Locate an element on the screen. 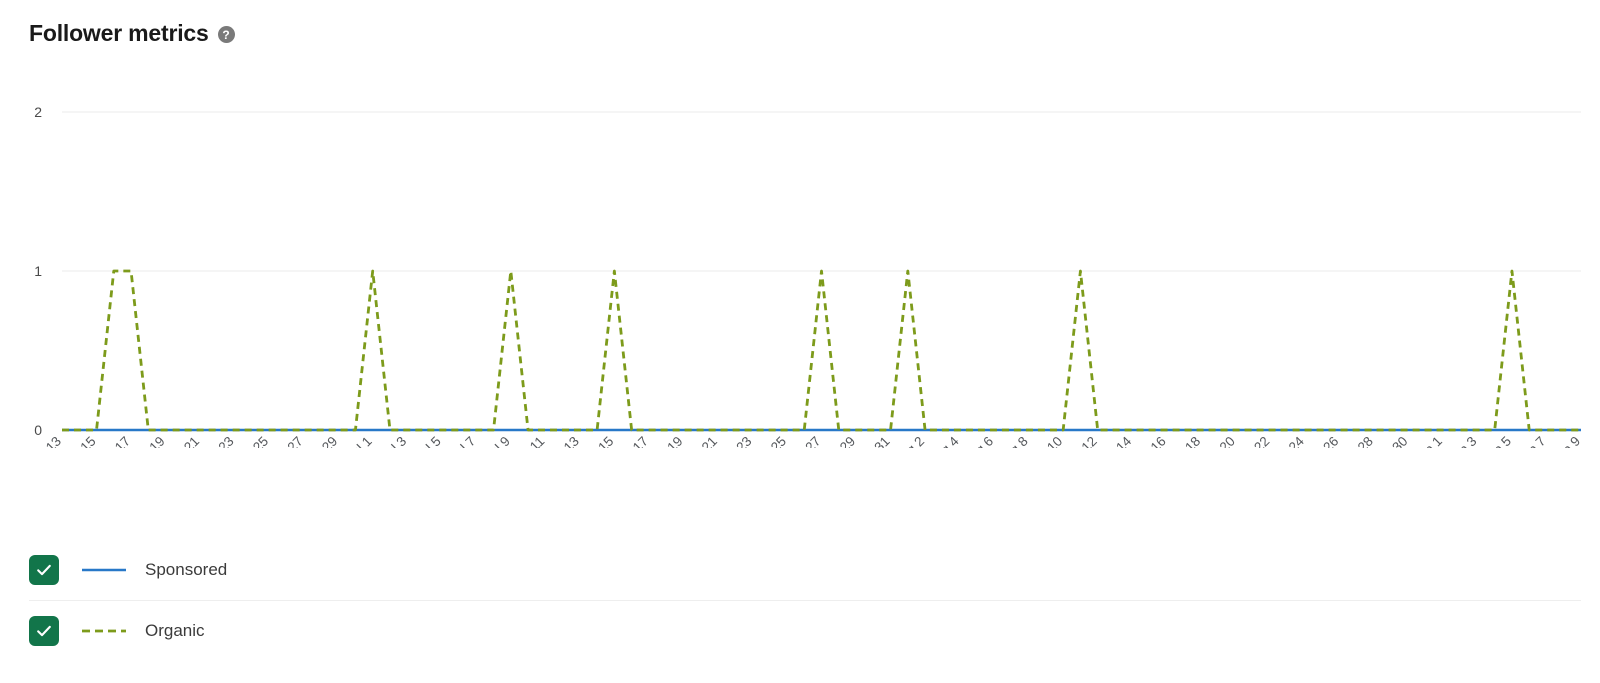 Image resolution: width=1600 pixels, height=683 pixels. y-axis-tick-label: 0 is located at coordinates (38, 430).